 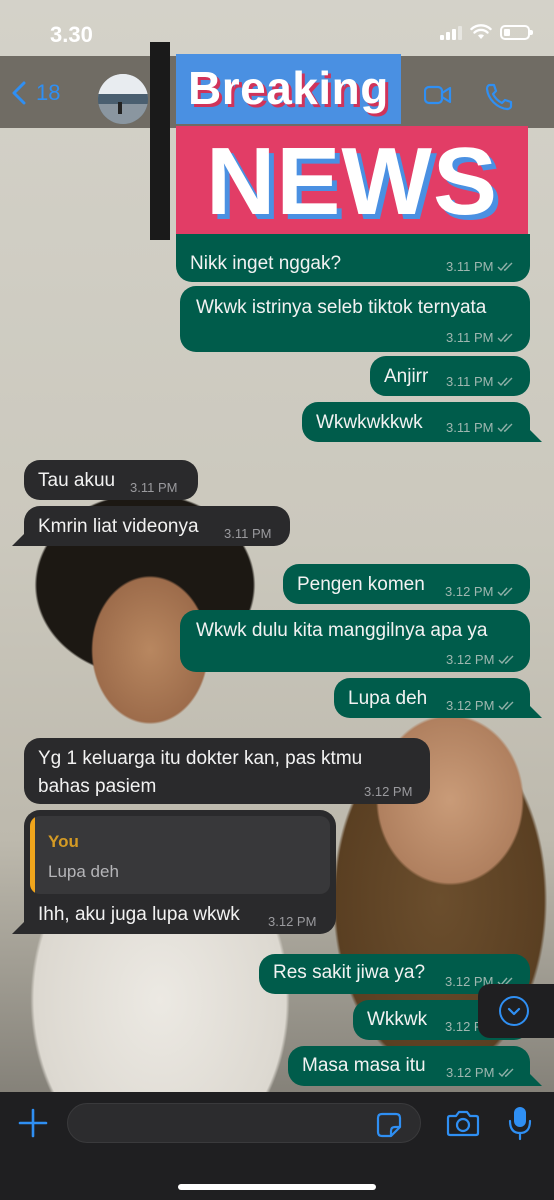 I want to click on message-text: Wkwk dulu kita manggilnya apa ya, so click(x=342, y=630).